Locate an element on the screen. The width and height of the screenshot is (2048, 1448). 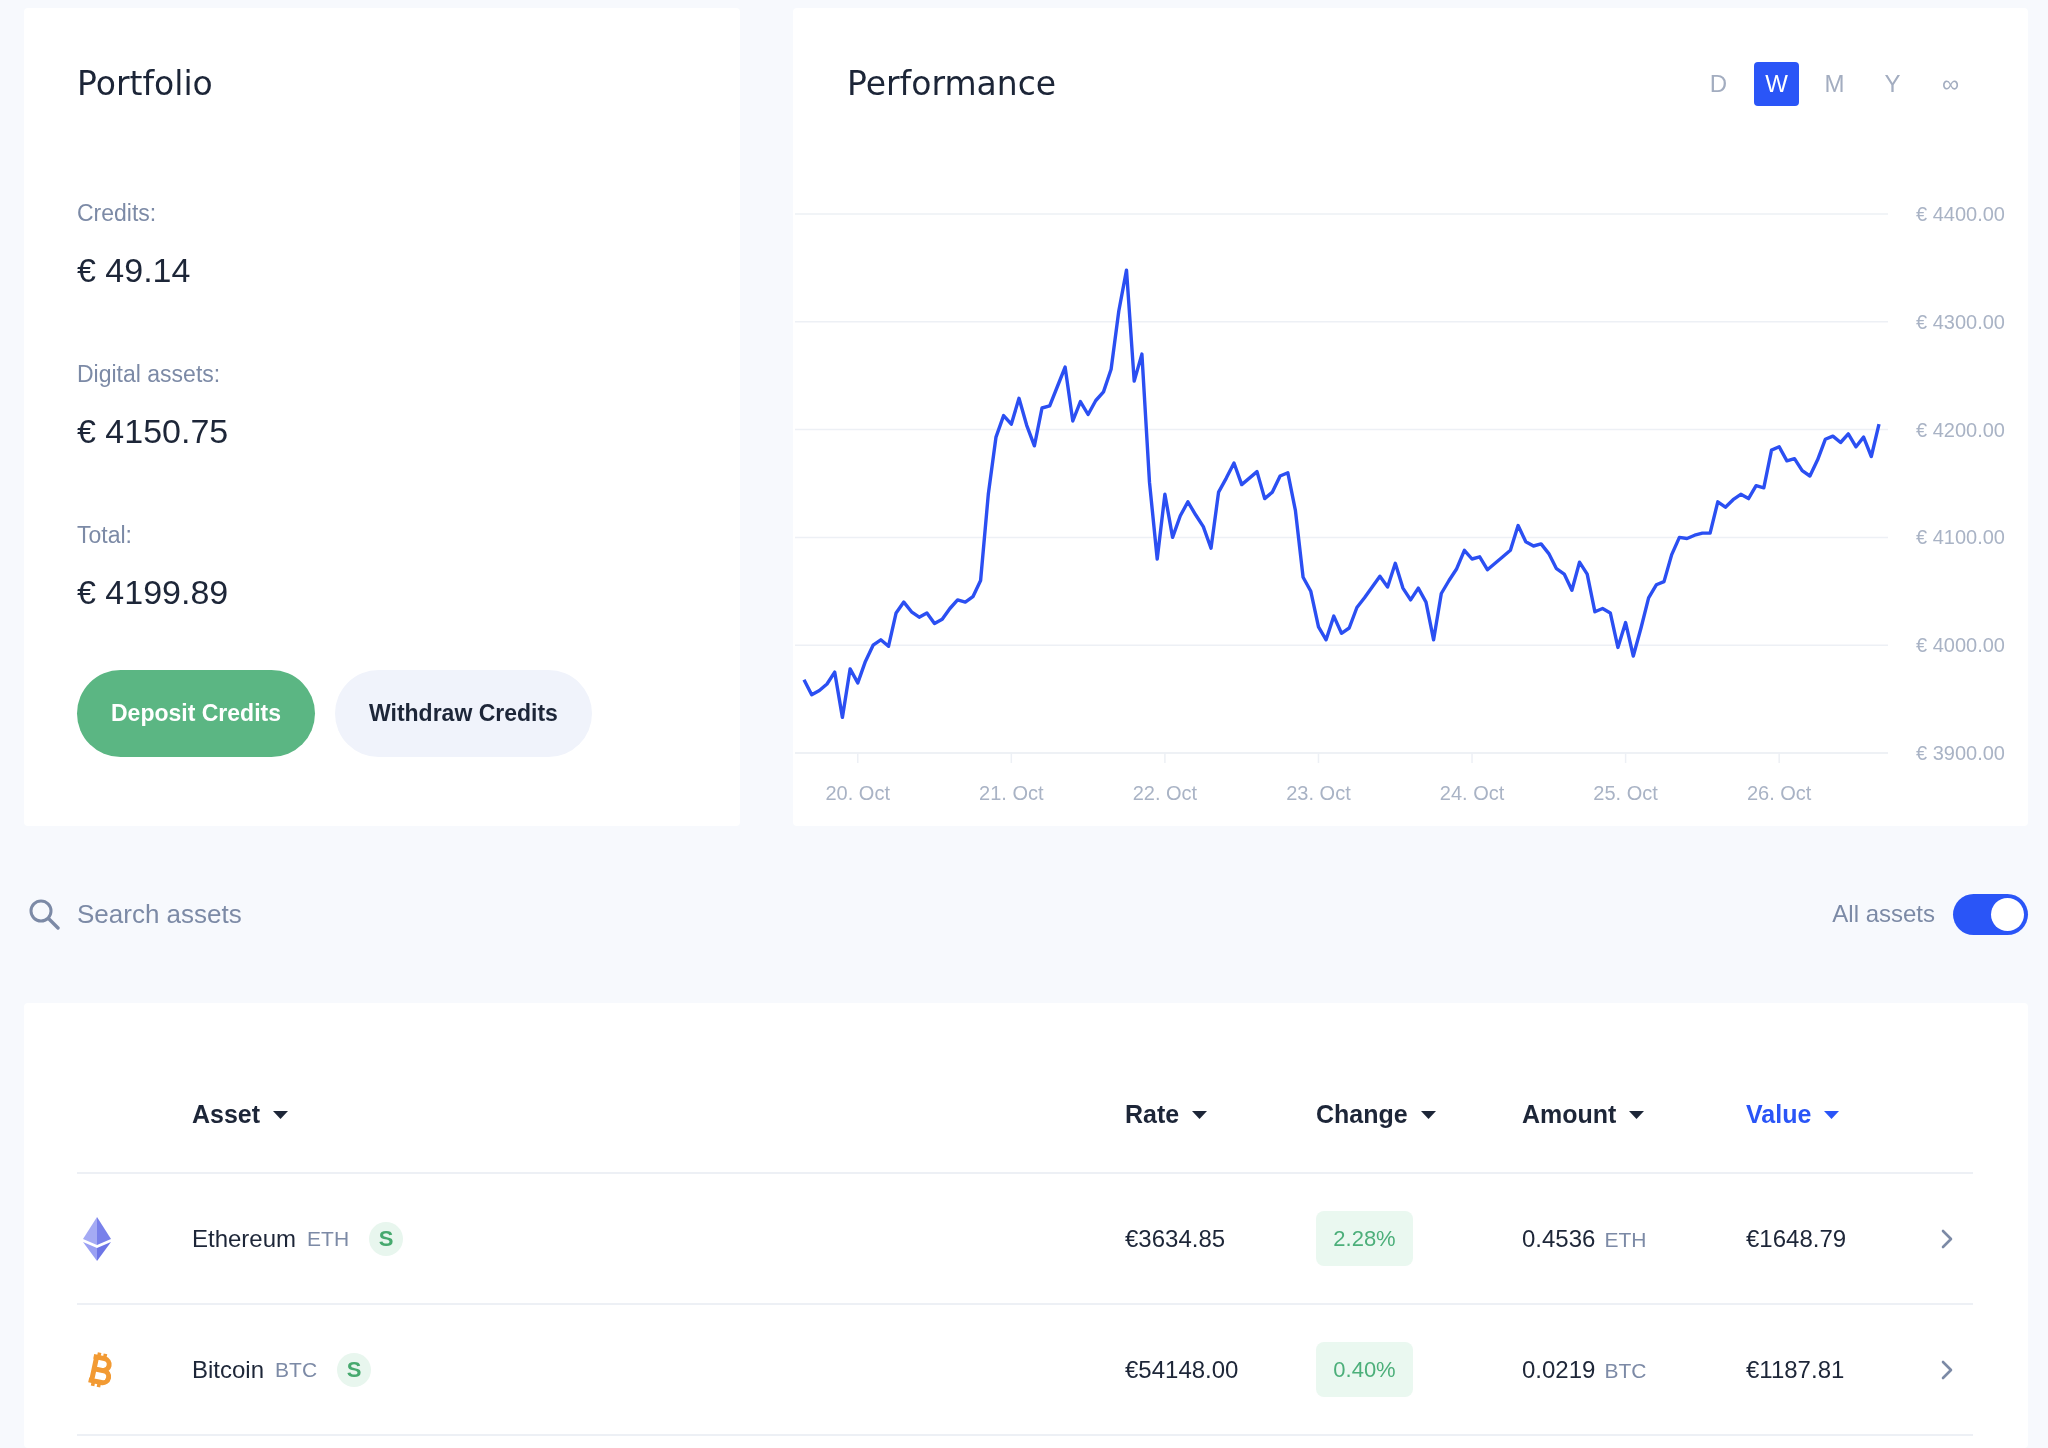
value-cell: €1648.79 is located at coordinates (1796, 1238).